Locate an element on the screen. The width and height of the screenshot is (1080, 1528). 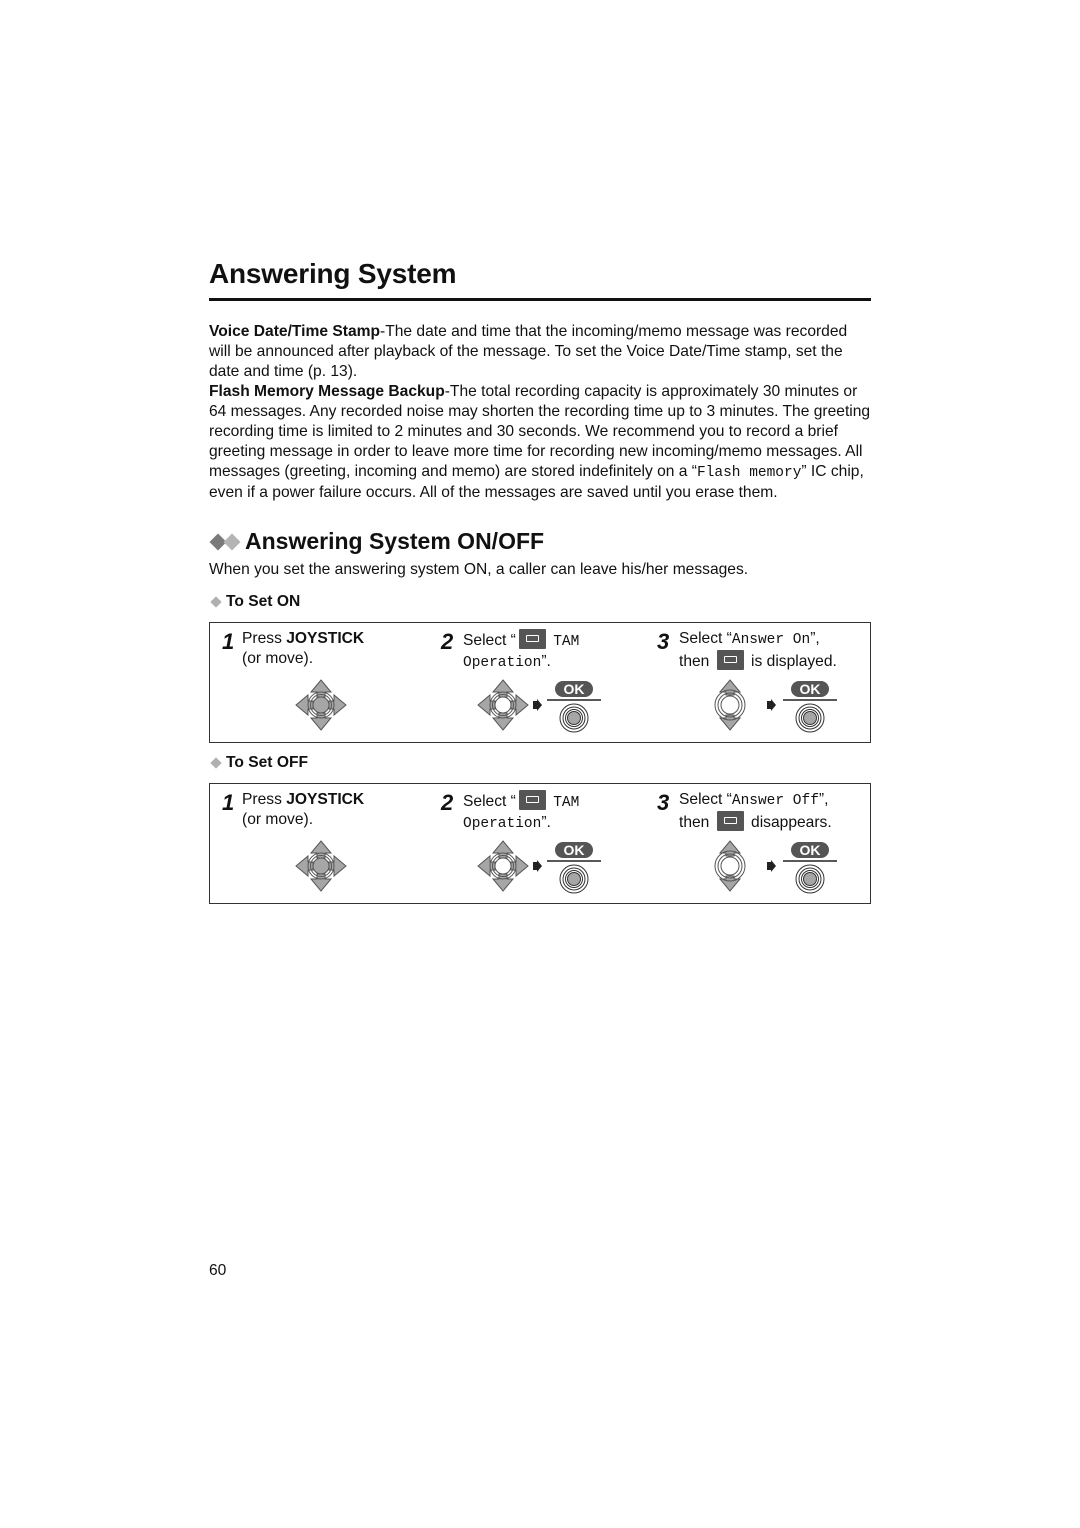
set-off-heading-text: To Set OFF is located at coordinates (267, 762).